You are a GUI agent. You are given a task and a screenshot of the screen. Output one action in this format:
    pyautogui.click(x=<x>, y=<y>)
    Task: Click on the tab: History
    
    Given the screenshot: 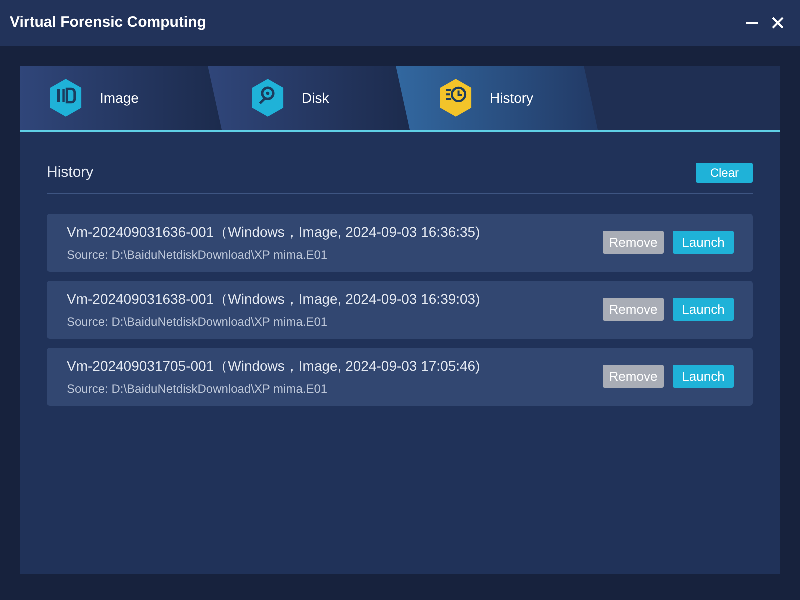 What is the action you would take?
    pyautogui.click(x=497, y=98)
    